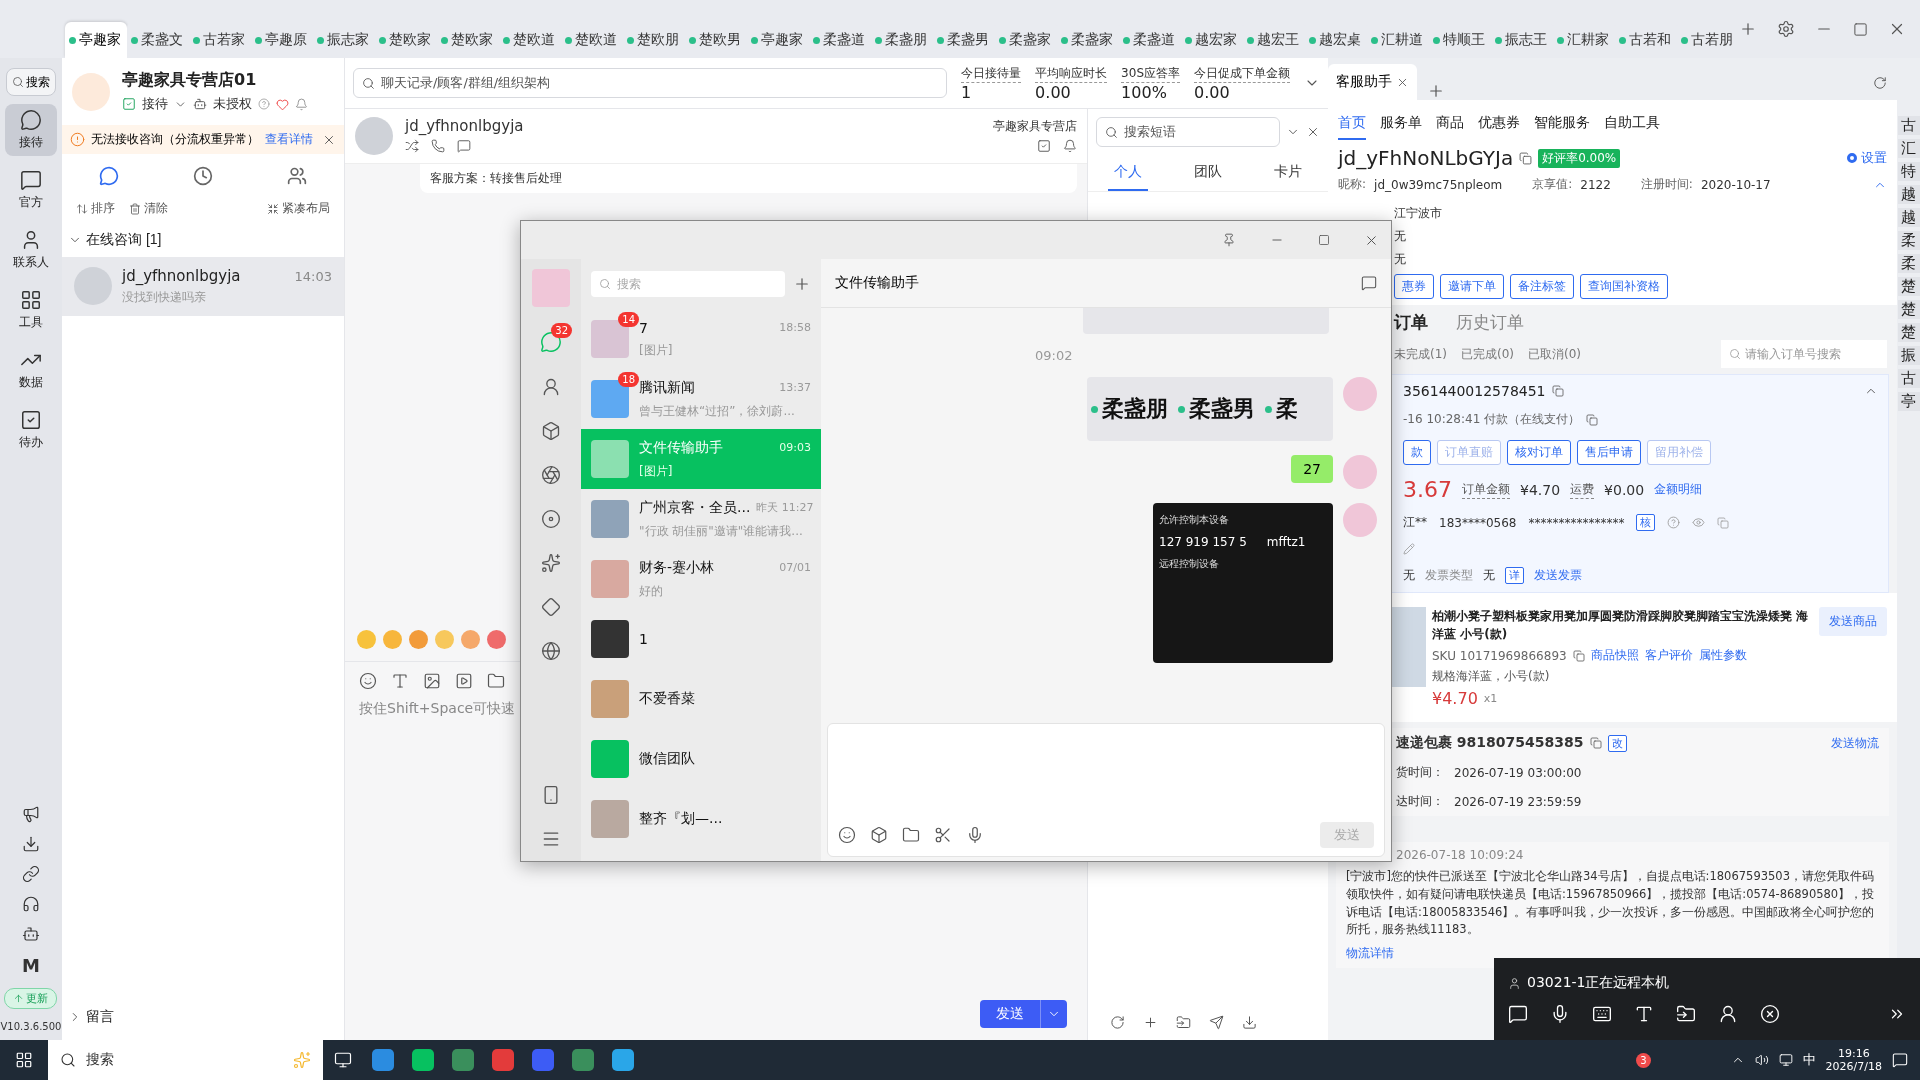 The height and width of the screenshot is (1080, 1920). Describe the element at coordinates (1852, 158) in the screenshot. I see `settings-radio` at that location.